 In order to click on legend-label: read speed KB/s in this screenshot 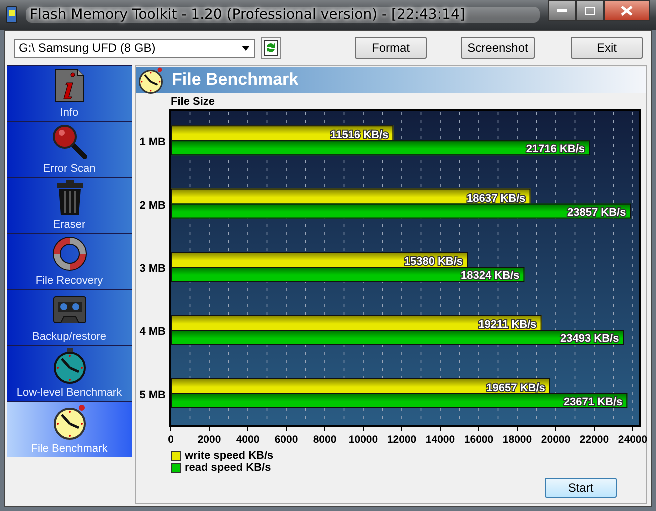, I will do `click(228, 468)`.